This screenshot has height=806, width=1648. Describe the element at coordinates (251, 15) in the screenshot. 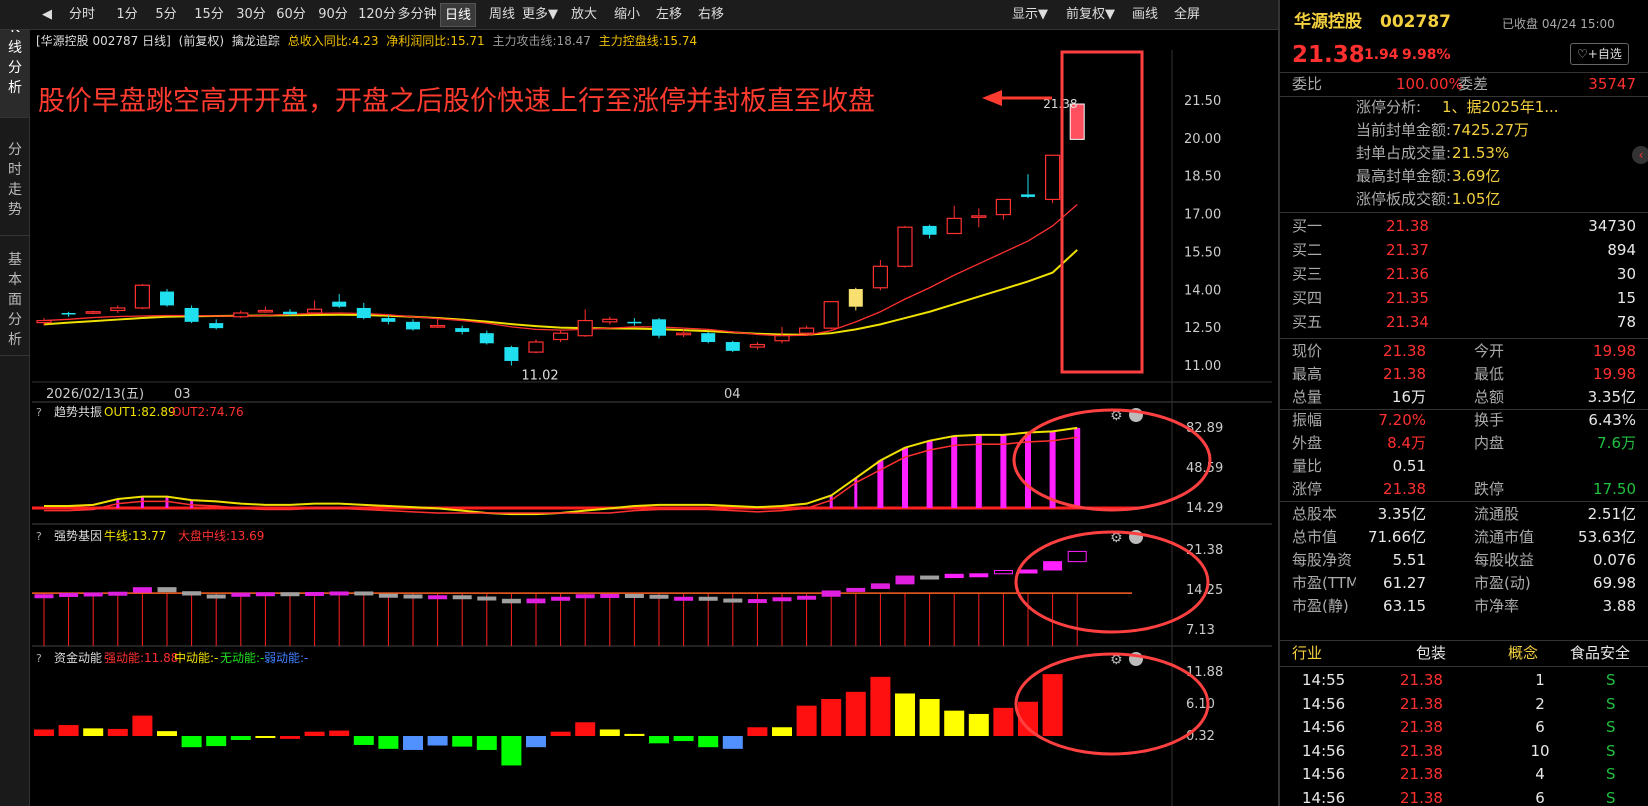

I see `period-button-4: 30分` at that location.